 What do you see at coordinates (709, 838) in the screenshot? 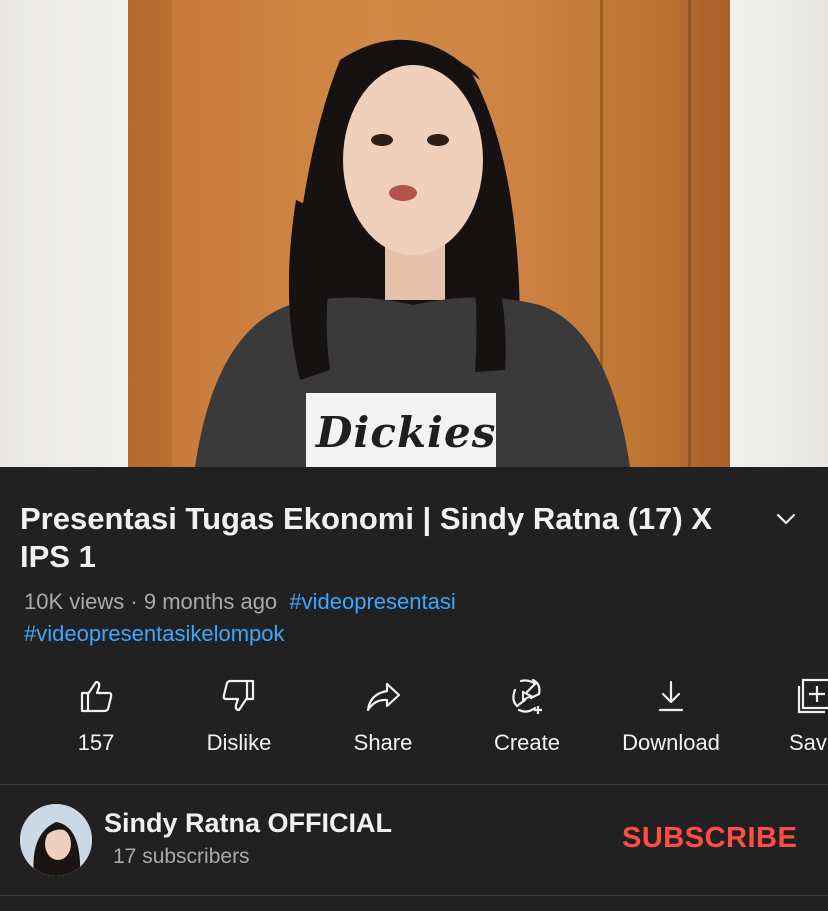
I see `subscribe-button: SUBSCRIBE` at bounding box center [709, 838].